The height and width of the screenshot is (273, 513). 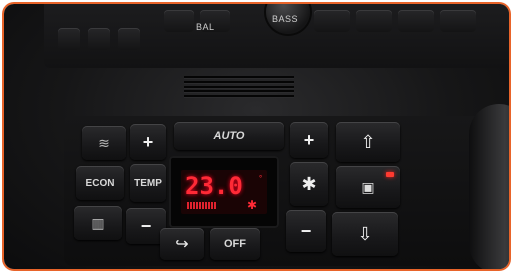 I want to click on recirculation-icon: ↪, so click(x=182, y=244).